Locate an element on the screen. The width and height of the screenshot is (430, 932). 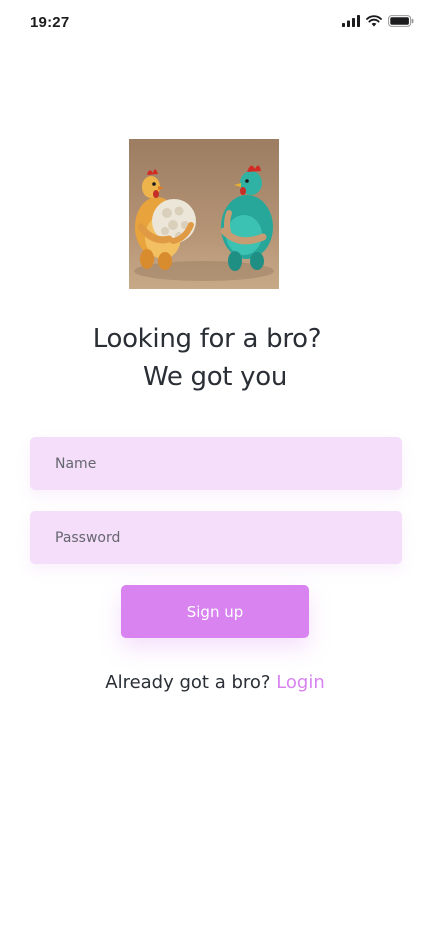
chicken-bros-illustration is located at coordinates (204, 214).